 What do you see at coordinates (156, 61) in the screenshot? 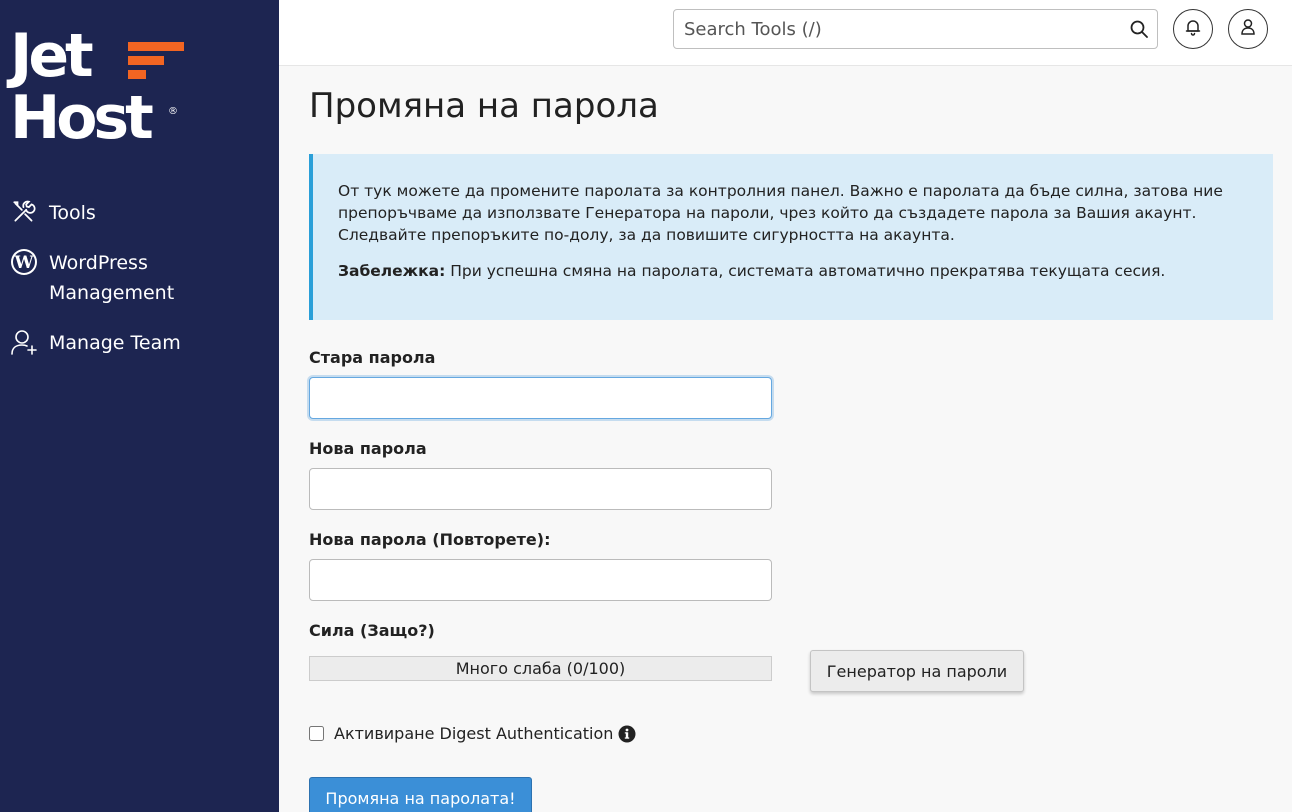
I see `logo-speed-bars-icon` at bounding box center [156, 61].